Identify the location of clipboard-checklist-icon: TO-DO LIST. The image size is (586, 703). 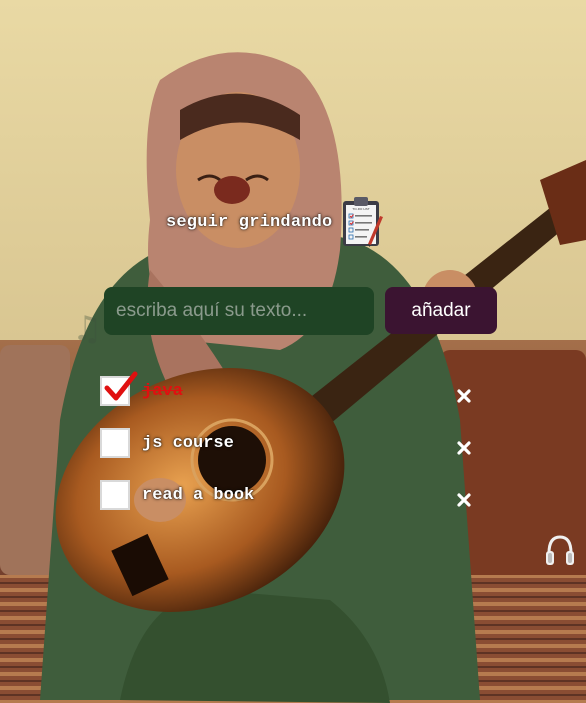
(363, 222).